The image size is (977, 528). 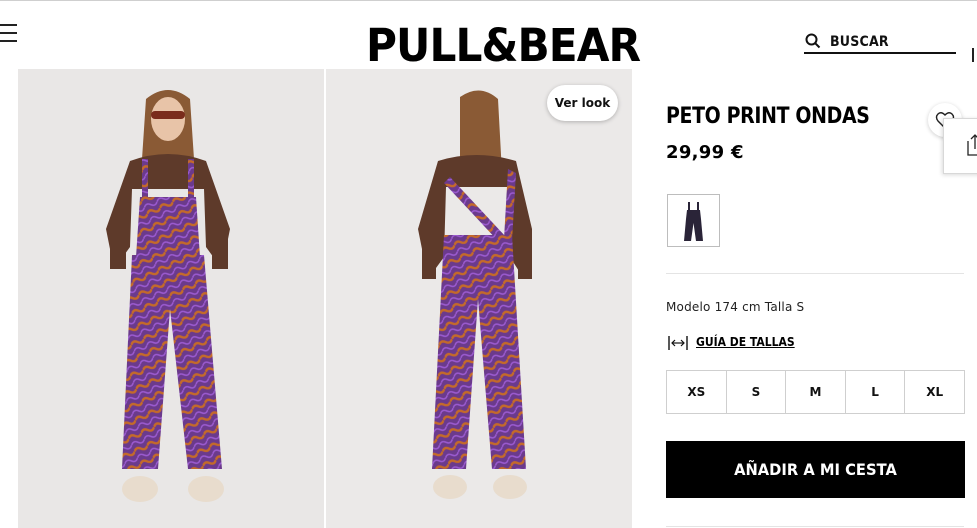 What do you see at coordinates (503, 46) in the screenshot?
I see `brand-logo: PULL&BEAR` at bounding box center [503, 46].